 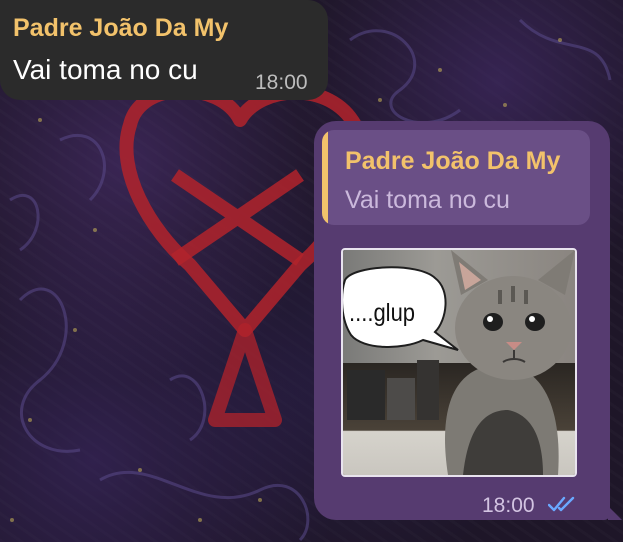 I want to click on reply-quote: Padre João Da My Vai toma no cu, so click(x=456, y=177).